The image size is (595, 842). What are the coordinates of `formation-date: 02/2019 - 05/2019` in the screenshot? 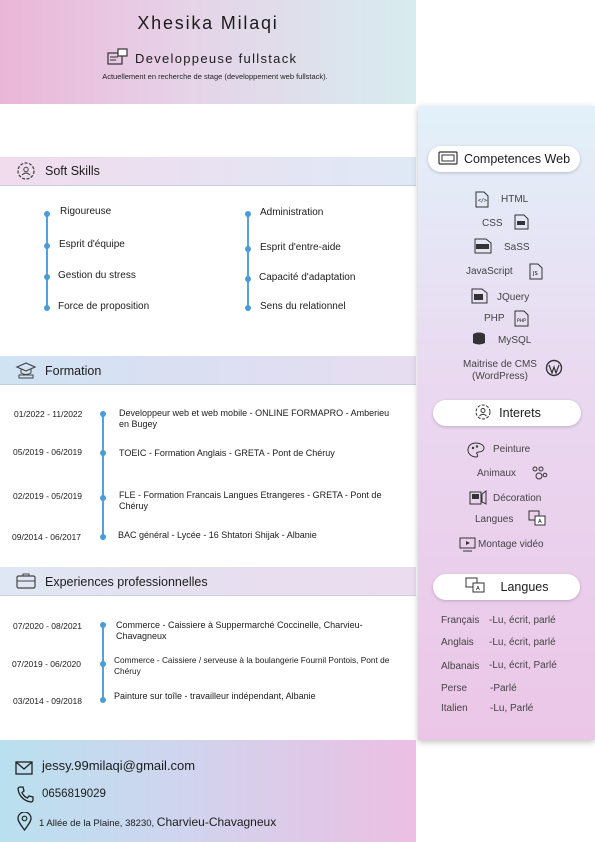 It's located at (48, 496).